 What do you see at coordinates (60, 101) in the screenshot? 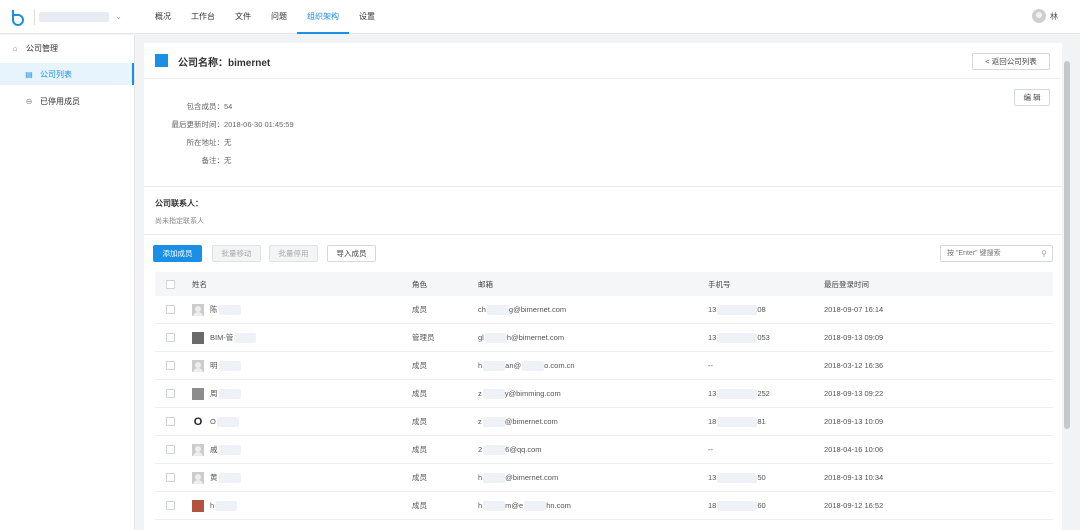
I see `sidebar-item-label: 已停用成员` at bounding box center [60, 101].